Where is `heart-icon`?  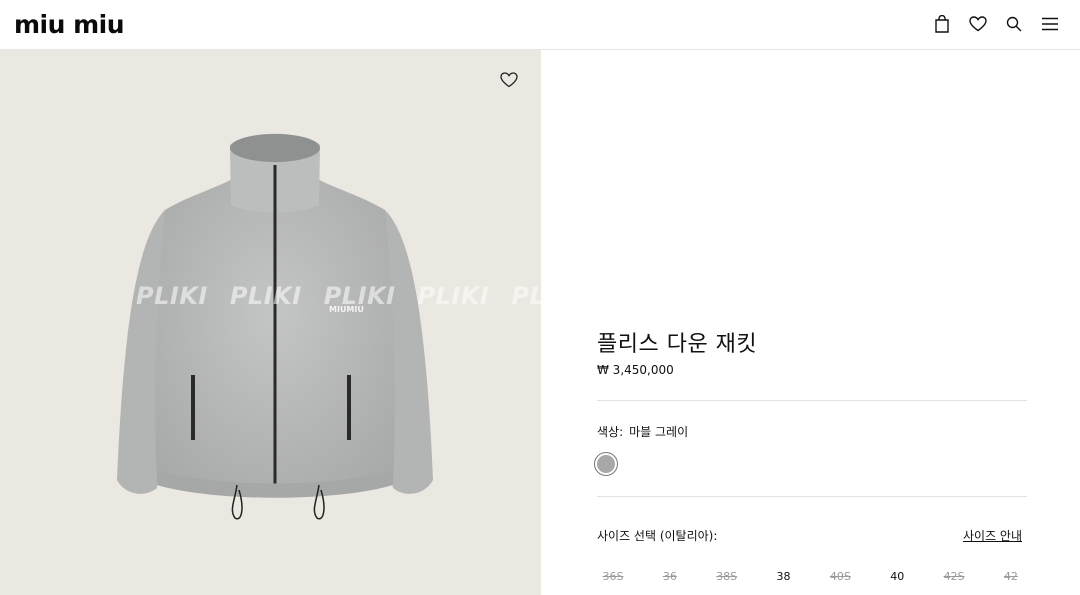
heart-icon is located at coordinates (978, 24).